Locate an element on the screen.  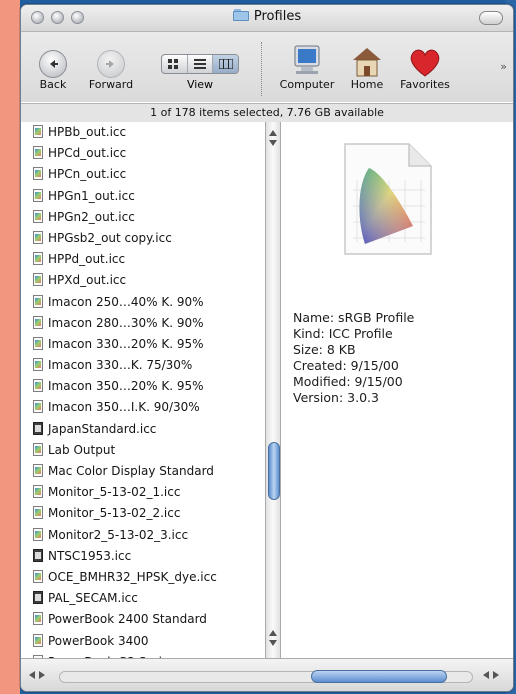
toolbar-separator is located at coordinates (262, 69).